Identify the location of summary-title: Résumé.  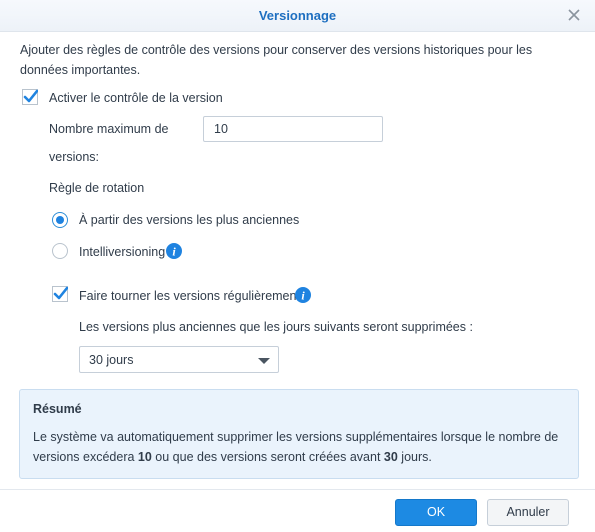
(57, 409).